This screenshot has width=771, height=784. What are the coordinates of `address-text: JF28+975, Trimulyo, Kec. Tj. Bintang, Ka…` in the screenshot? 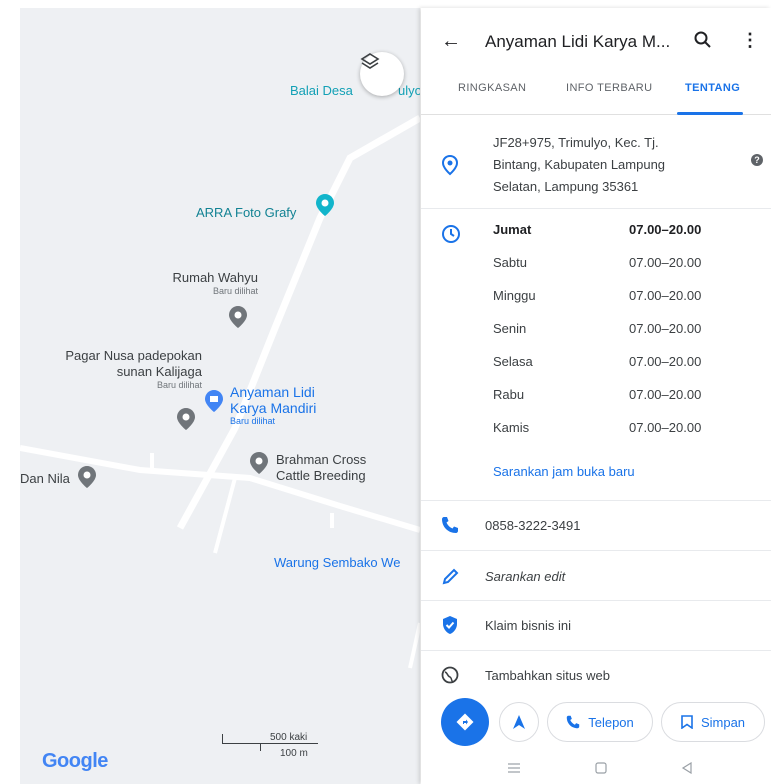 It's located at (598, 165).